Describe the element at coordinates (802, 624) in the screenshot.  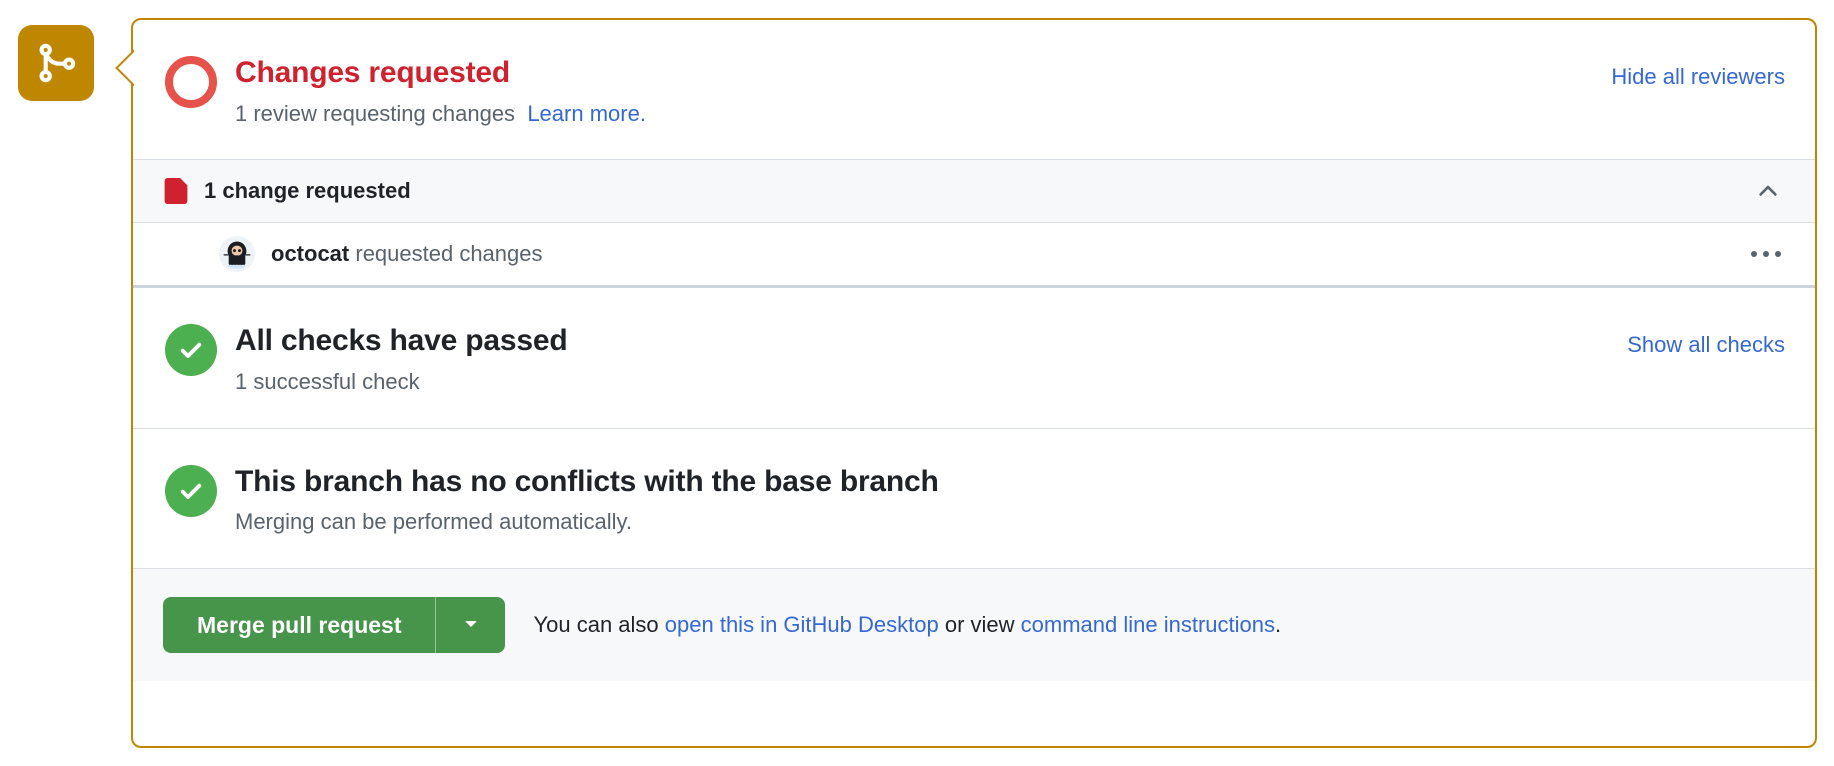
I see `open-in-github-desktop-link: open this in GitHub Desktop` at that location.